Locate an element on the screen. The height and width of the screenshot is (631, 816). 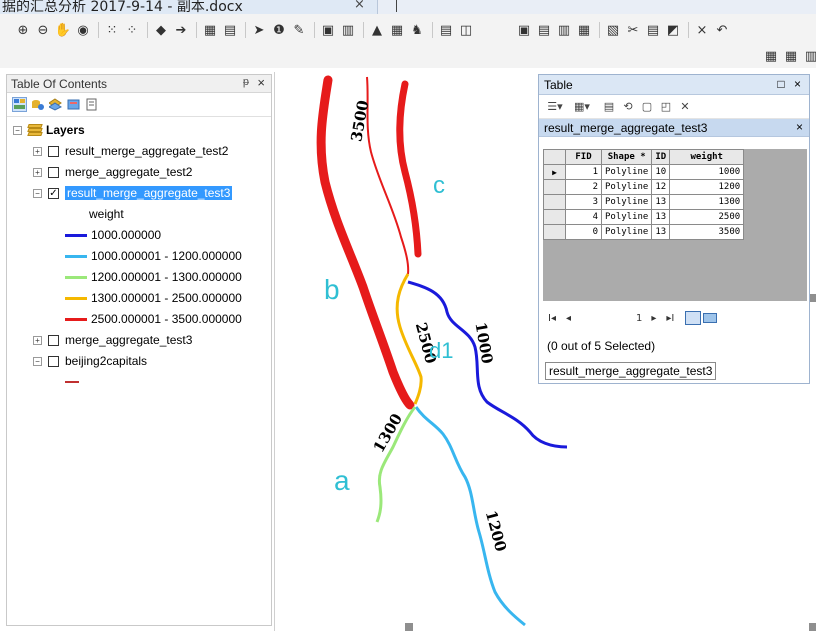
toolbar-tool-icon: ❶ is located at coordinates (279, 30).